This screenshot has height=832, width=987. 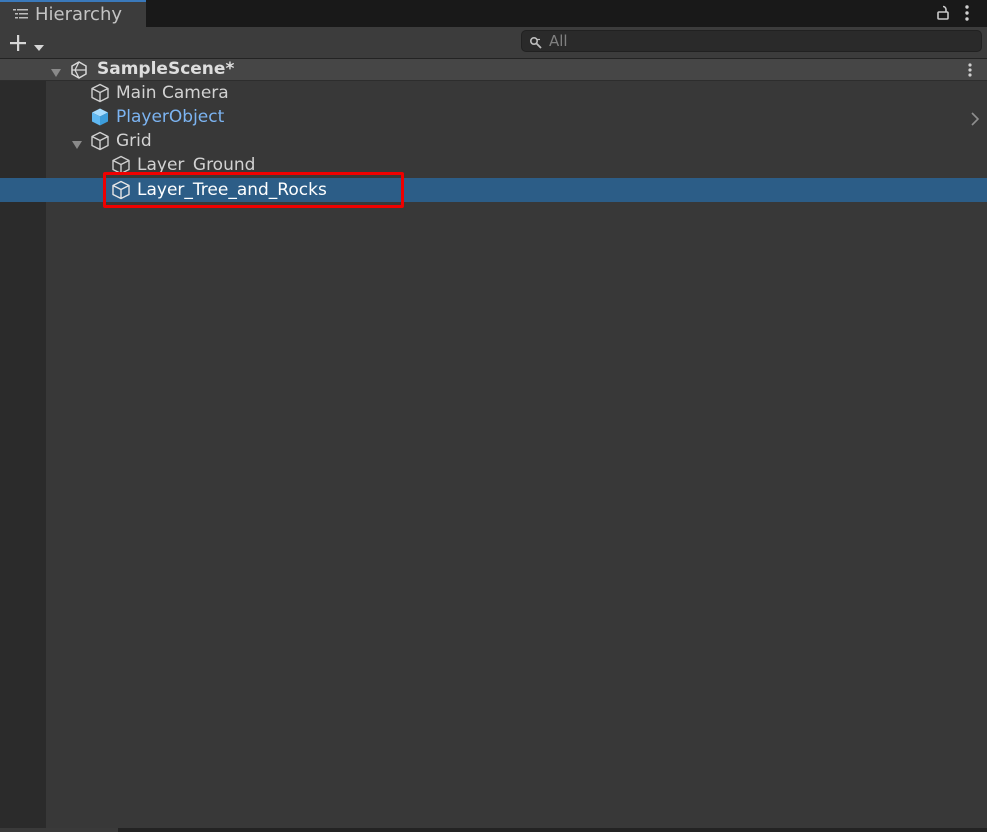 What do you see at coordinates (493, 93) in the screenshot?
I see `tree-item-main-camera: Main Camera` at bounding box center [493, 93].